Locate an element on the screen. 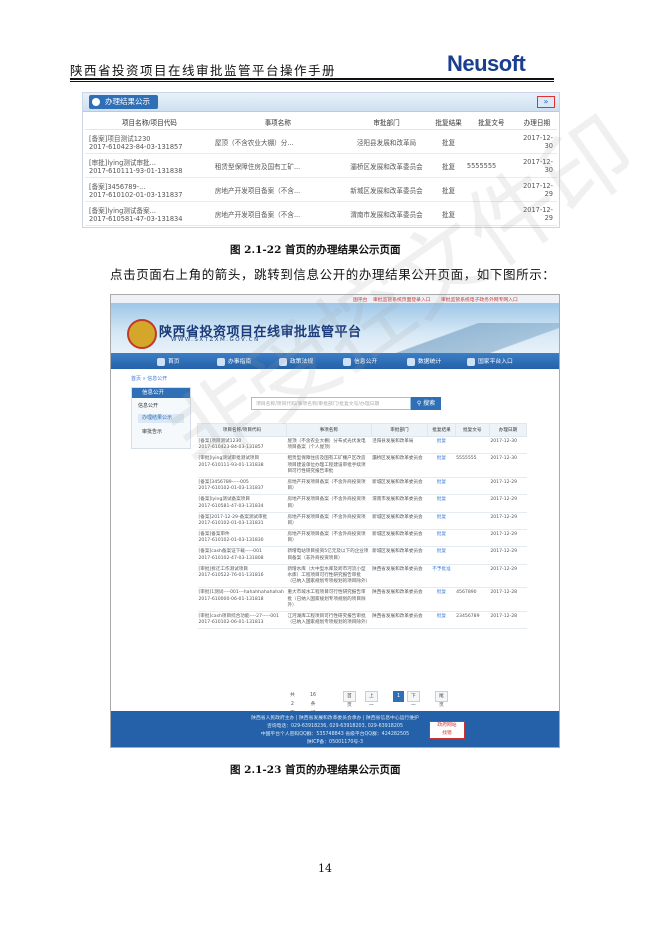 The width and height of the screenshot is (660, 934). badge-line: 找错 is located at coordinates (447, 733).